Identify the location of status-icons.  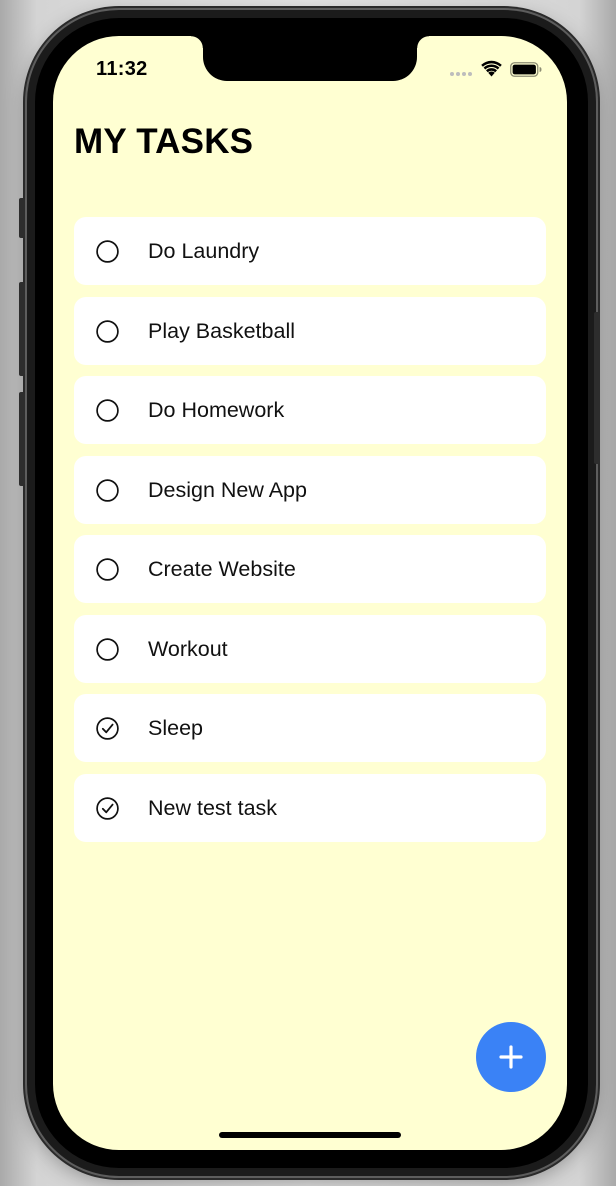
(496, 69).